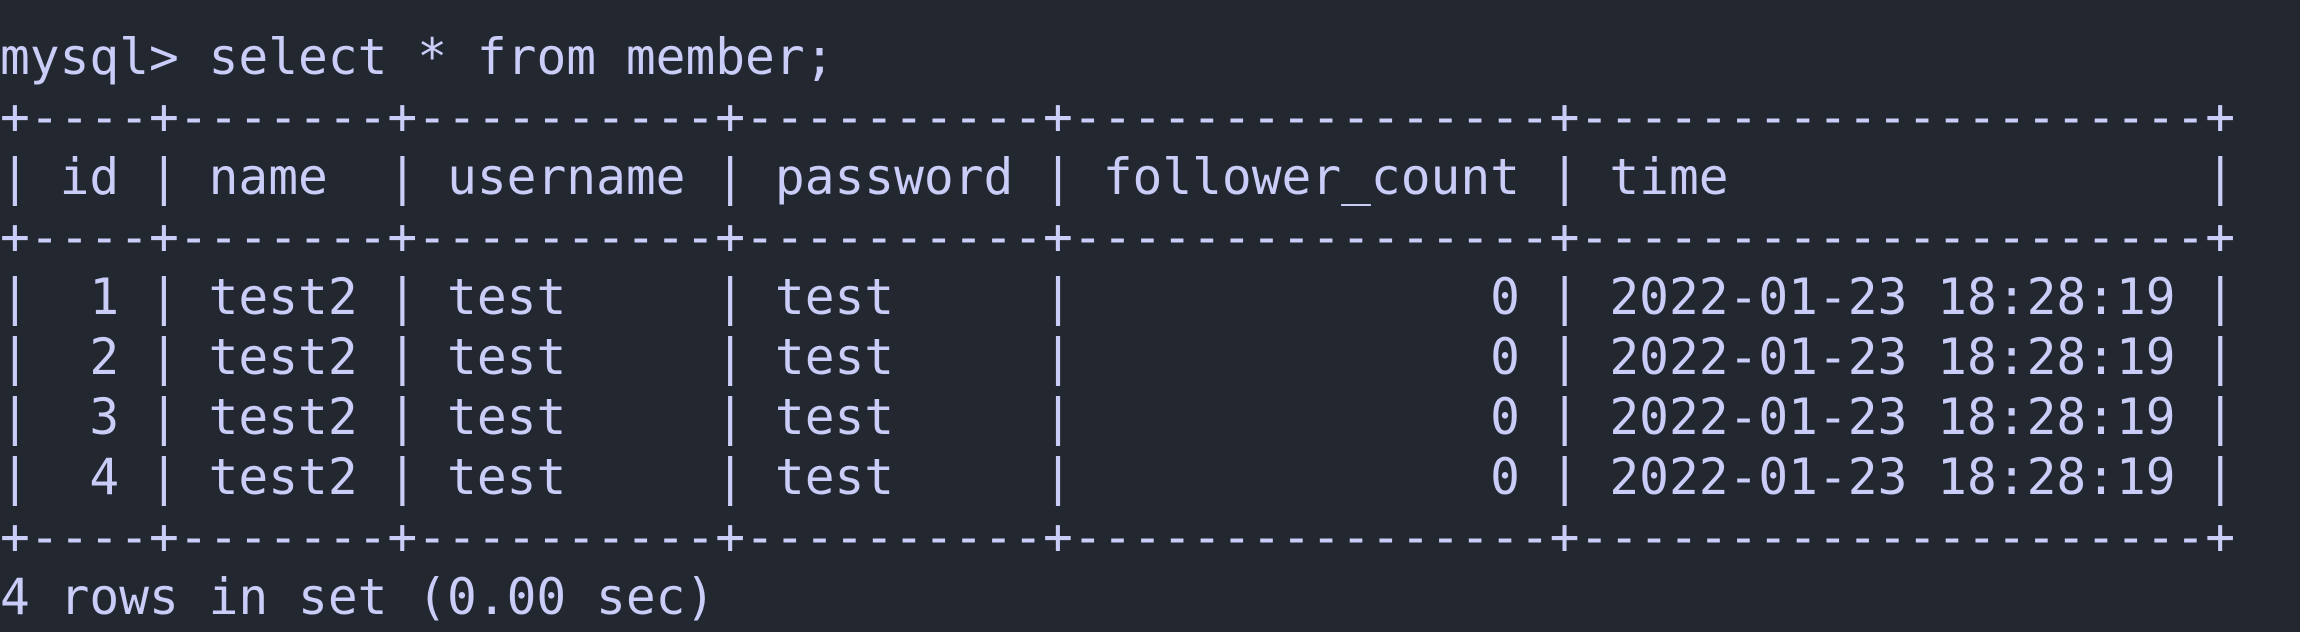 This screenshot has height=632, width=2300. I want to click on cell-id: 4, so click(104, 477).